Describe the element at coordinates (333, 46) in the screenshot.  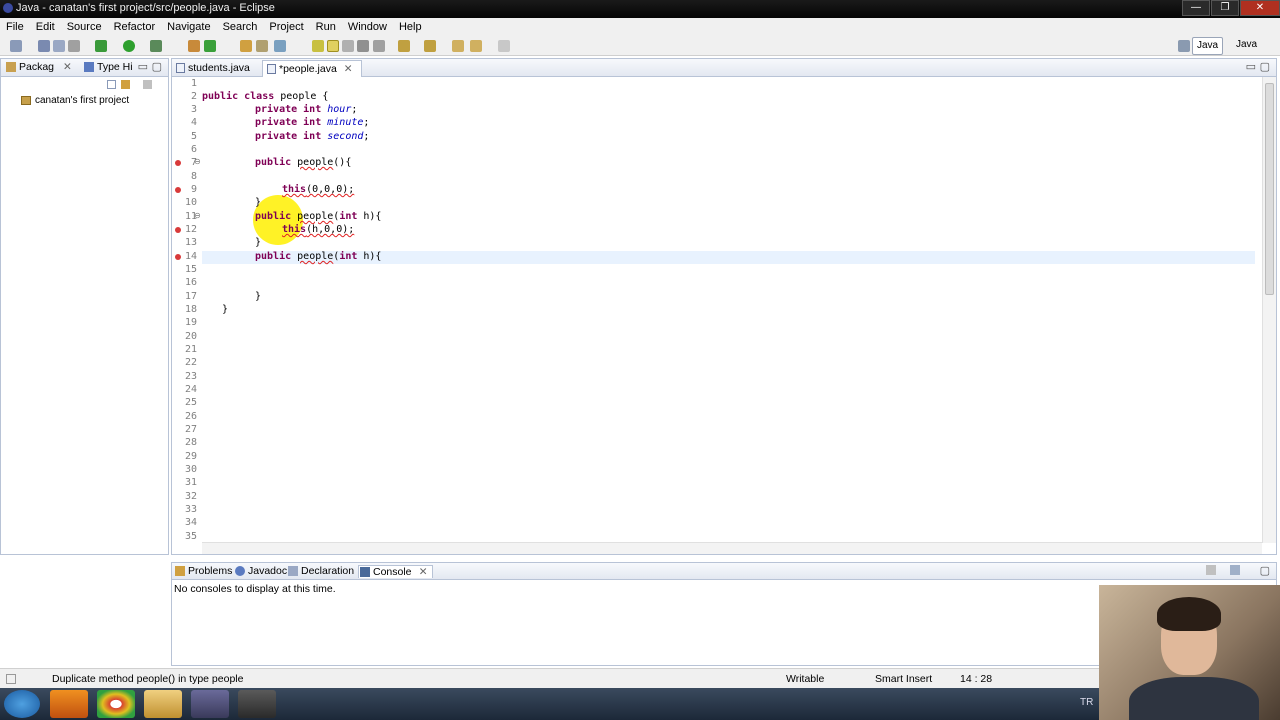
I see `toggle-highlight-icon` at that location.